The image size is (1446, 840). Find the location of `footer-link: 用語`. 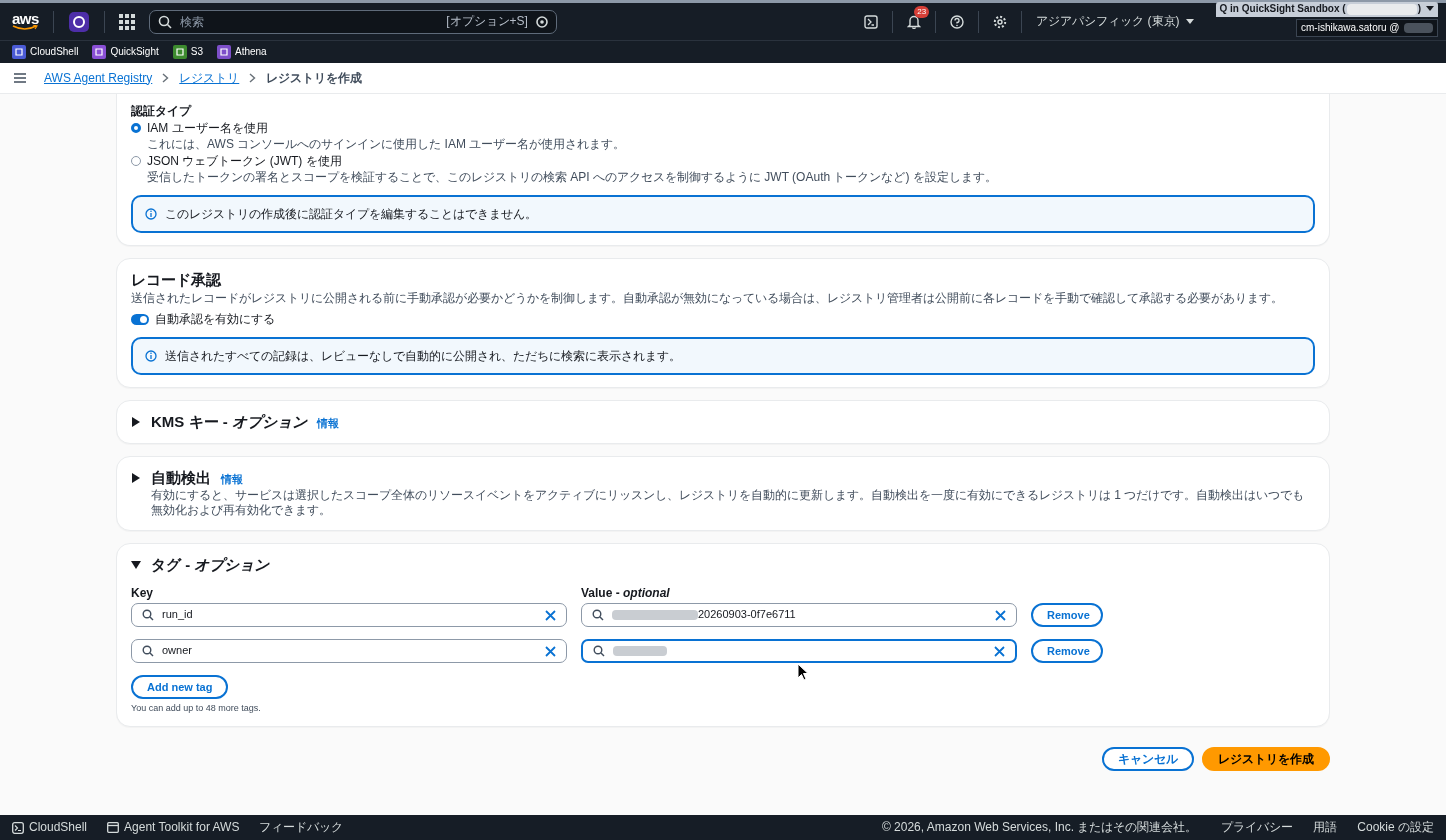

footer-link: 用語 is located at coordinates (1325, 827).